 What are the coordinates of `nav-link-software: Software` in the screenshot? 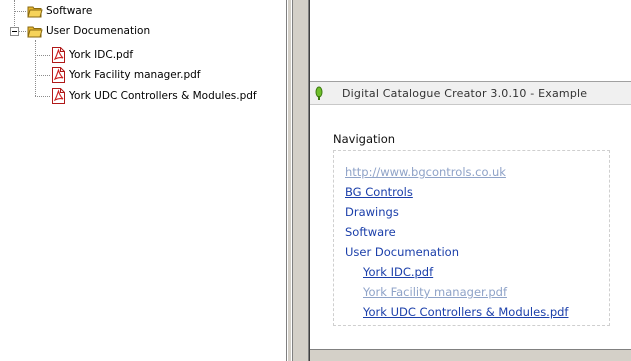 It's located at (370, 232).